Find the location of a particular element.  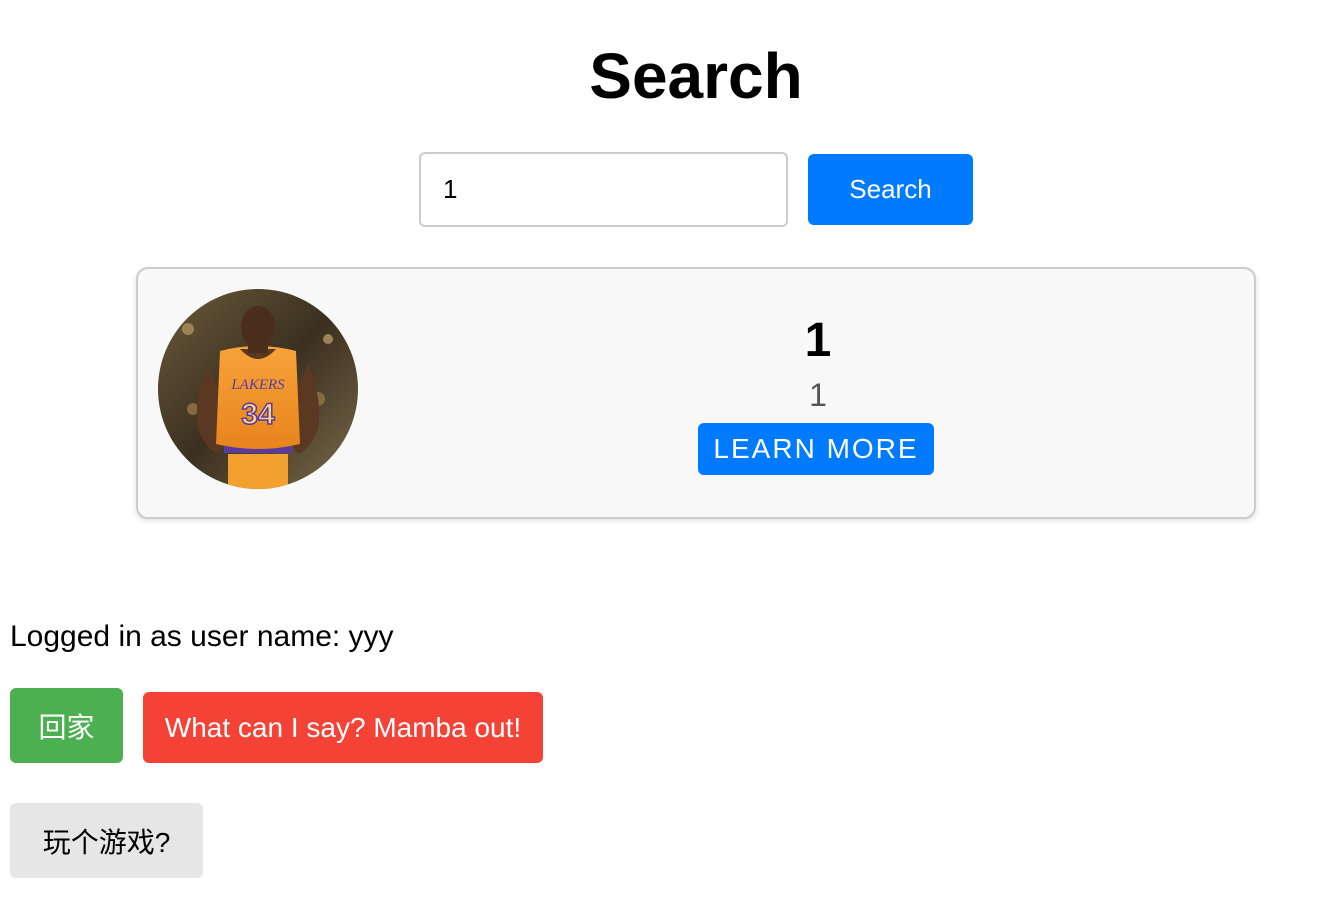

page-title: Search is located at coordinates (696, 76).